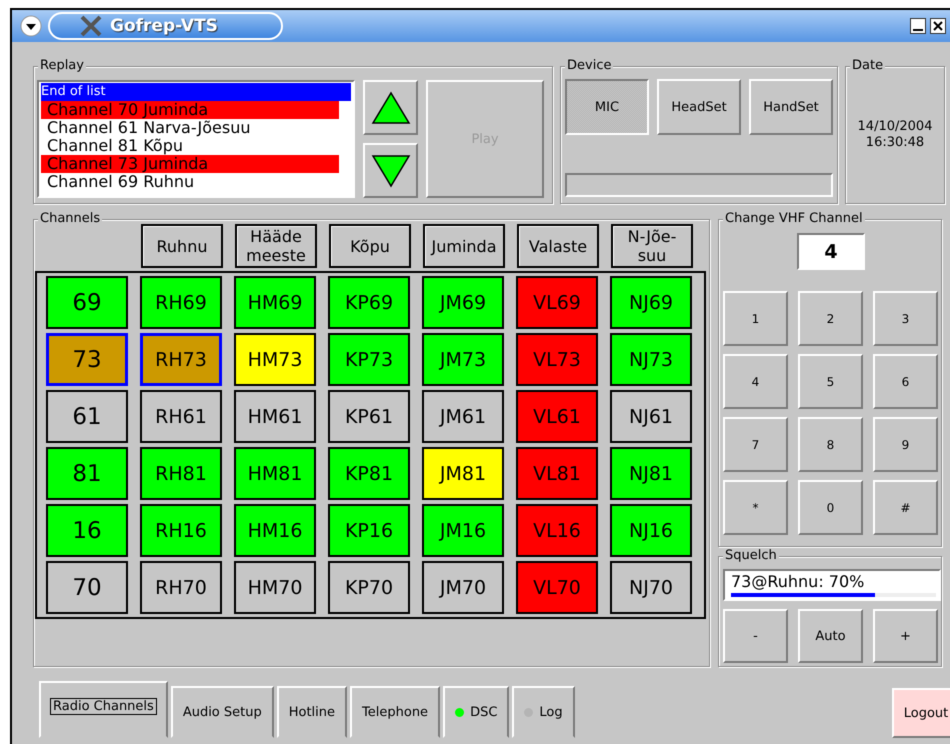 The image size is (950, 744). Describe the element at coordinates (755, 381) in the screenshot. I see `keypad-key: 4` at that location.